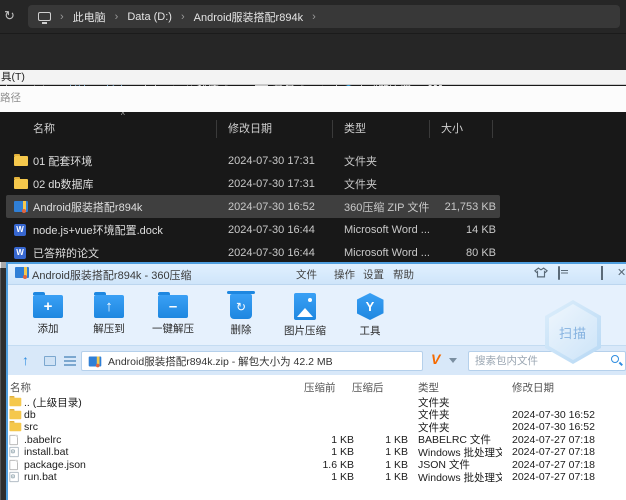 This screenshot has height=500, width=626. I want to click on menu-item-1: 操作, so click(344, 274).